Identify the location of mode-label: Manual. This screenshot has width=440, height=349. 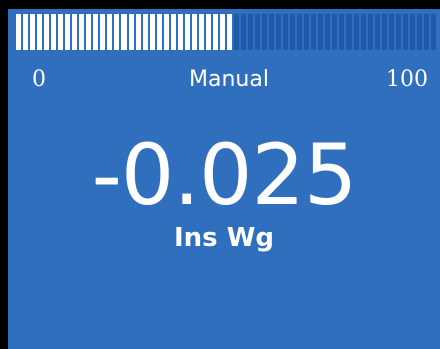
(229, 79).